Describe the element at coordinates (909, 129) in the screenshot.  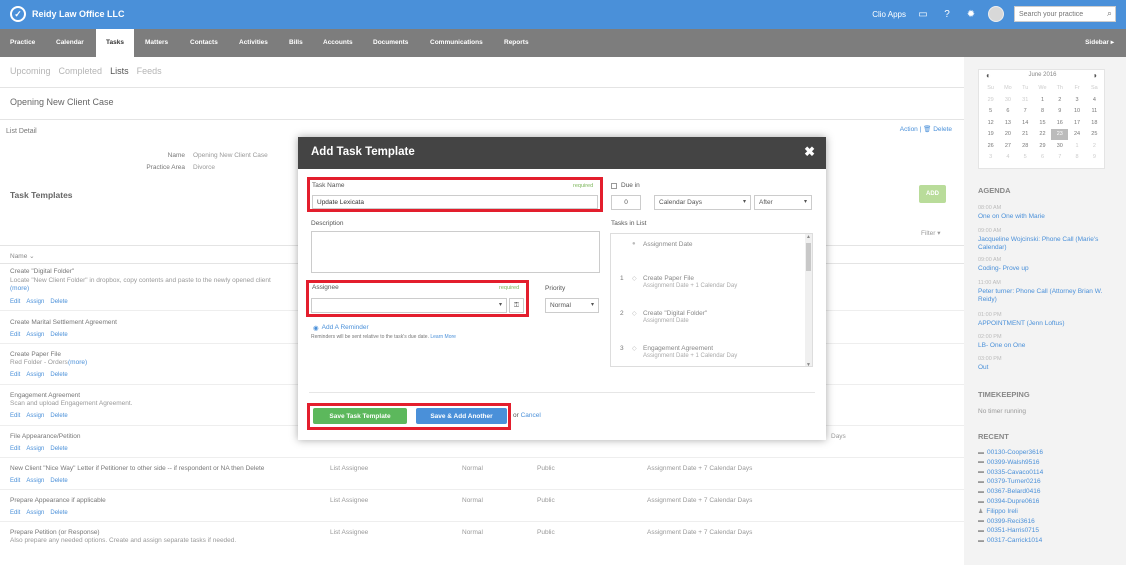
I see `action-link: Action` at that location.